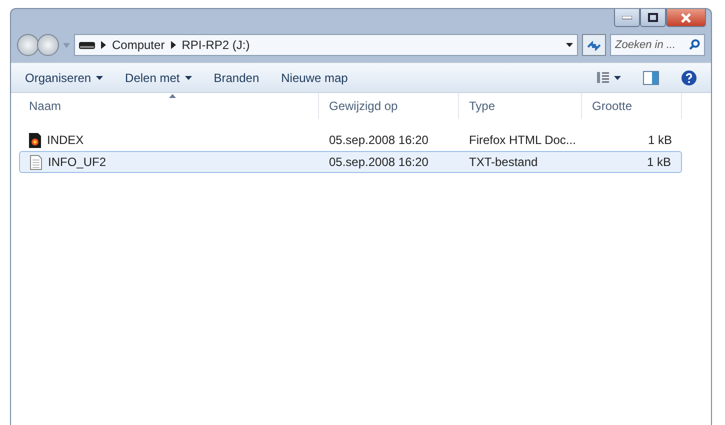  What do you see at coordinates (689, 78) in the screenshot?
I see `help-icon` at bounding box center [689, 78].